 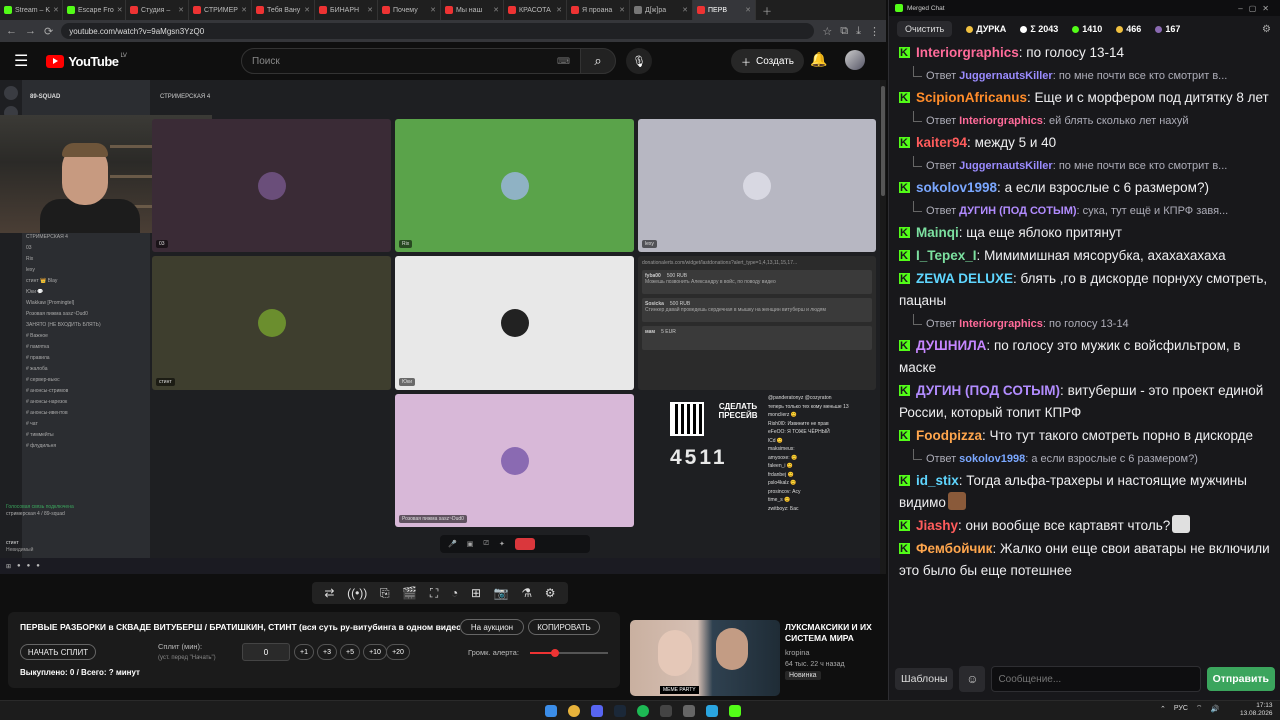 What do you see at coordinates (768, 61) in the screenshot?
I see `create-button: ＋ Создать` at bounding box center [768, 61].